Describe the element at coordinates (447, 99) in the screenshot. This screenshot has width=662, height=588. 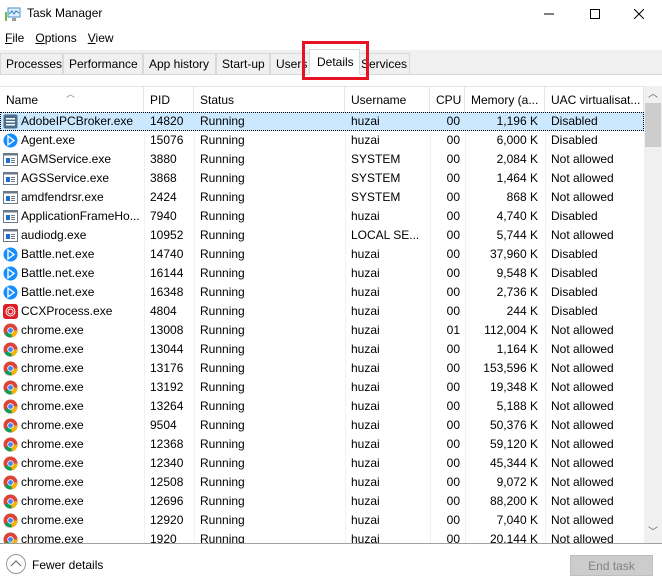
I see `column-header-cpu: CPU` at that location.